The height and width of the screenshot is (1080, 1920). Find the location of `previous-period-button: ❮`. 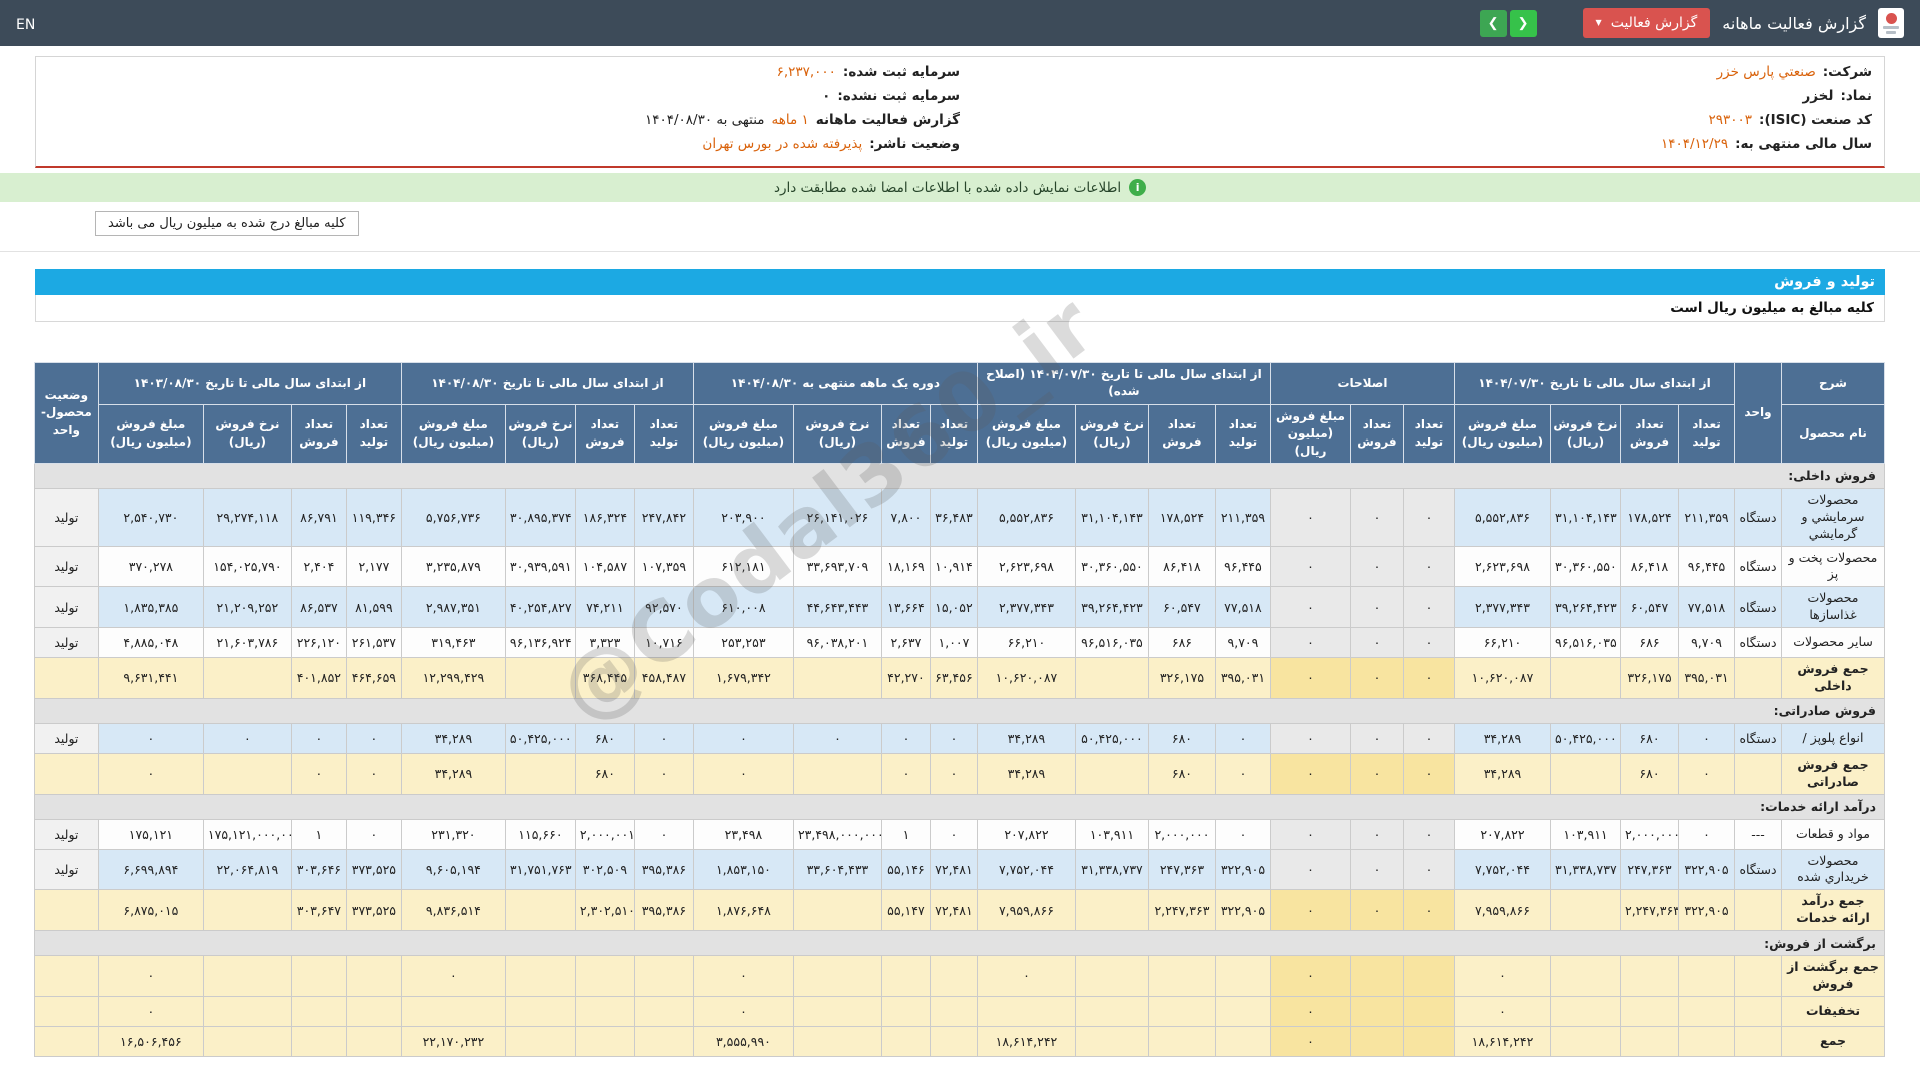

previous-period-button: ❮ is located at coordinates (1493, 23).